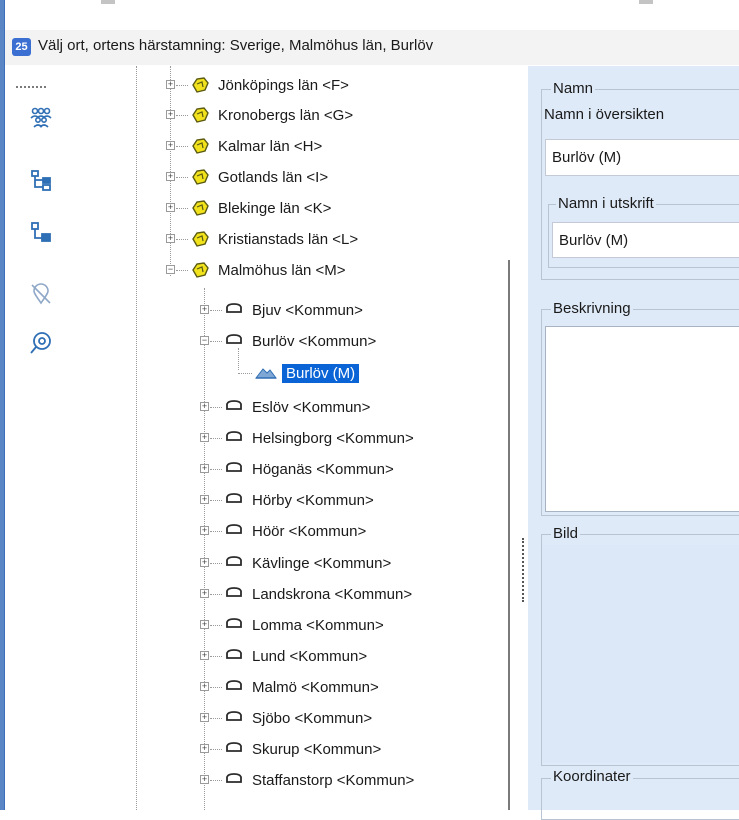 This screenshot has width=739, height=820. What do you see at coordinates (640, 654) in the screenshot?
I see `bild-area` at bounding box center [640, 654].